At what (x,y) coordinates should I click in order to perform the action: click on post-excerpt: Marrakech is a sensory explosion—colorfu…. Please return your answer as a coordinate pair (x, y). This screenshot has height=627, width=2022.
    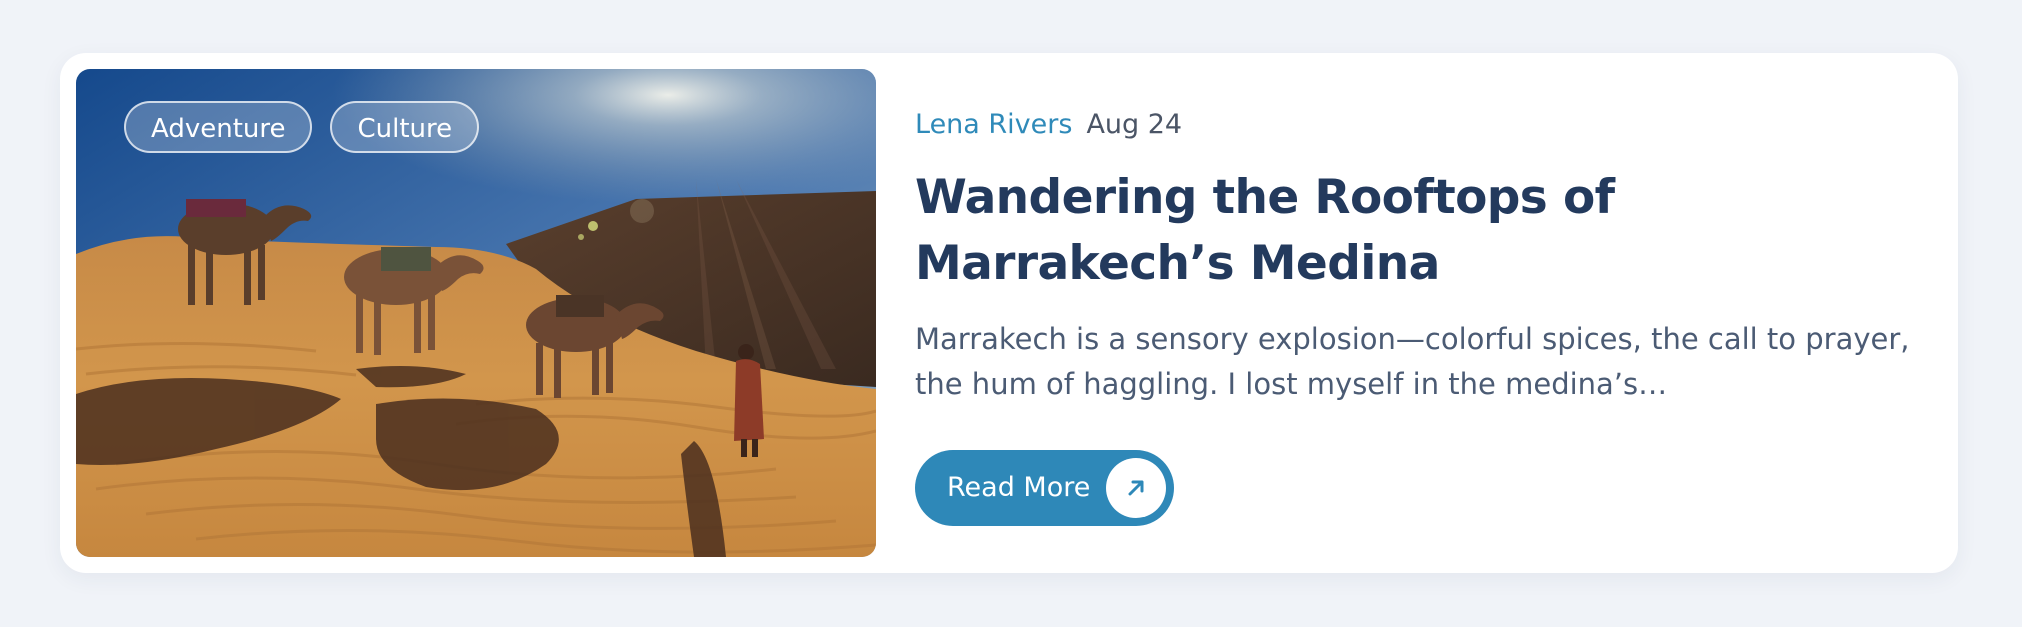
    Looking at the image, I should click on (1412, 361).